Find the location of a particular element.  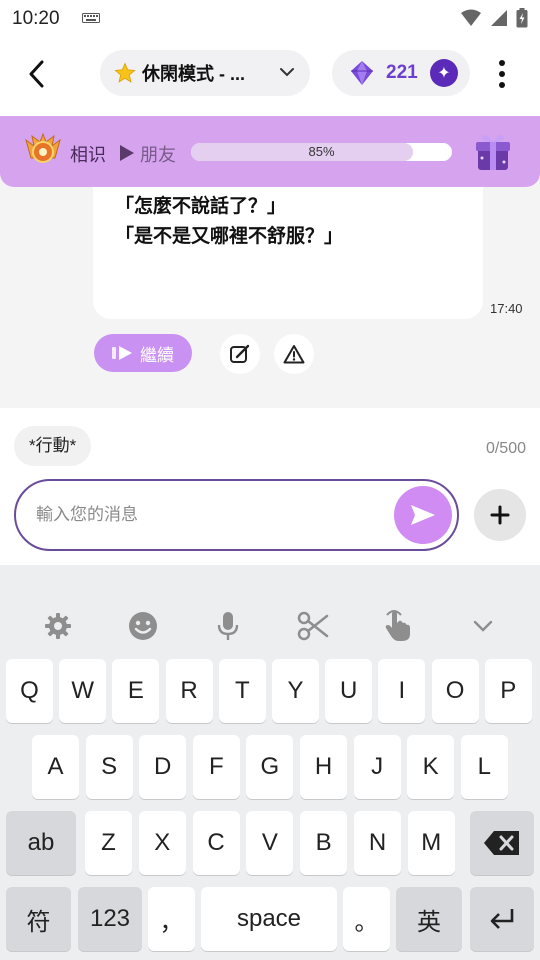

key-r: R is located at coordinates (189, 691).